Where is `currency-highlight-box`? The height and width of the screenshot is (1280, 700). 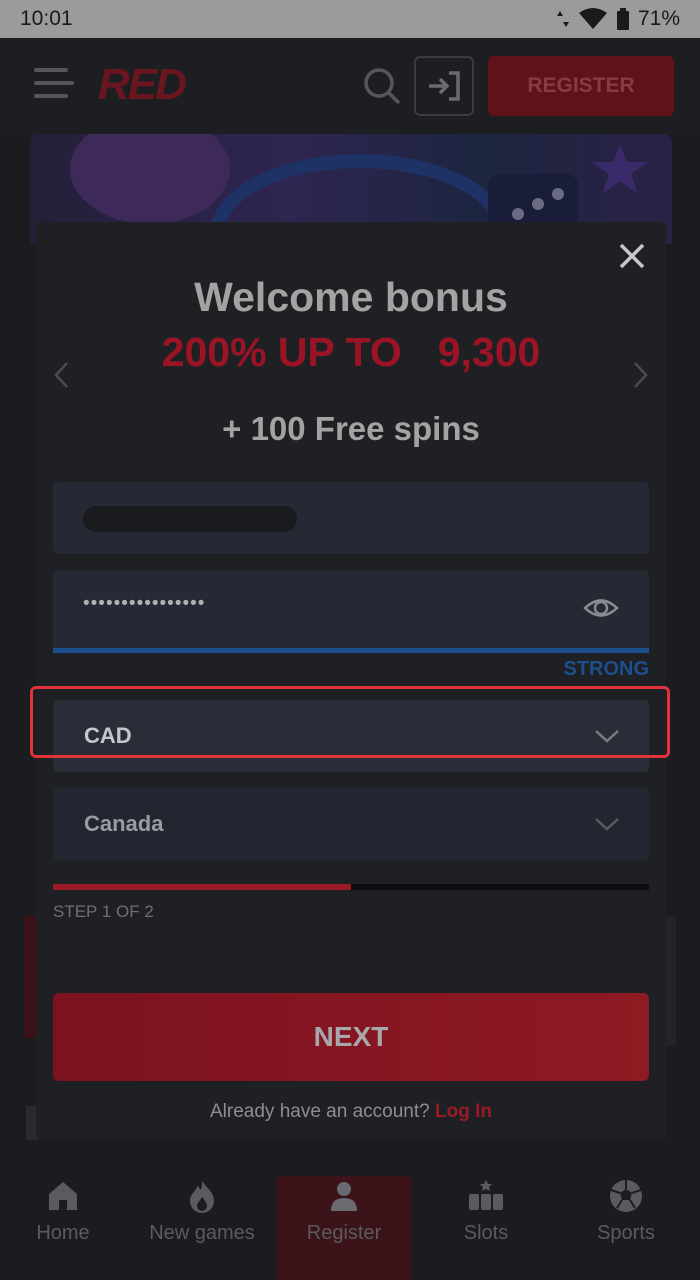
currency-highlight-box is located at coordinates (350, 722).